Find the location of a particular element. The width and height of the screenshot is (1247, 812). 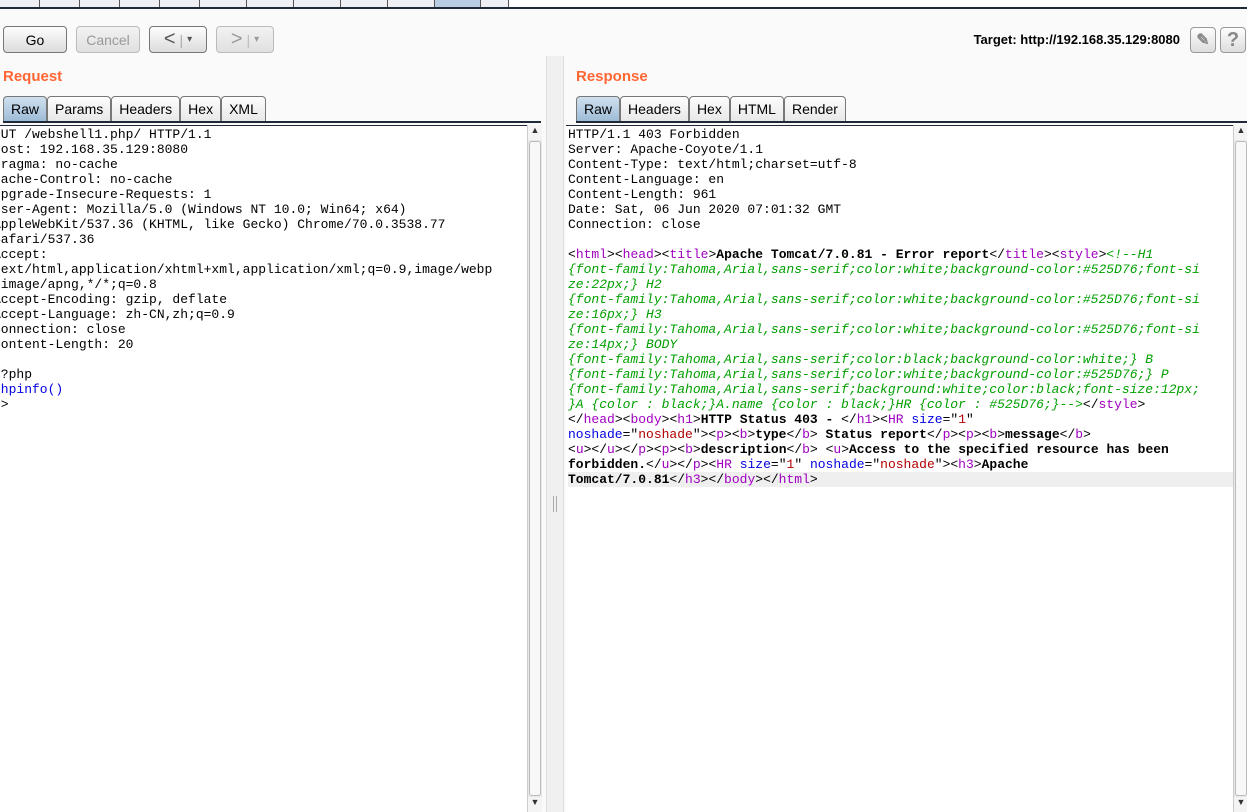

tab-params: Params is located at coordinates (79, 108).